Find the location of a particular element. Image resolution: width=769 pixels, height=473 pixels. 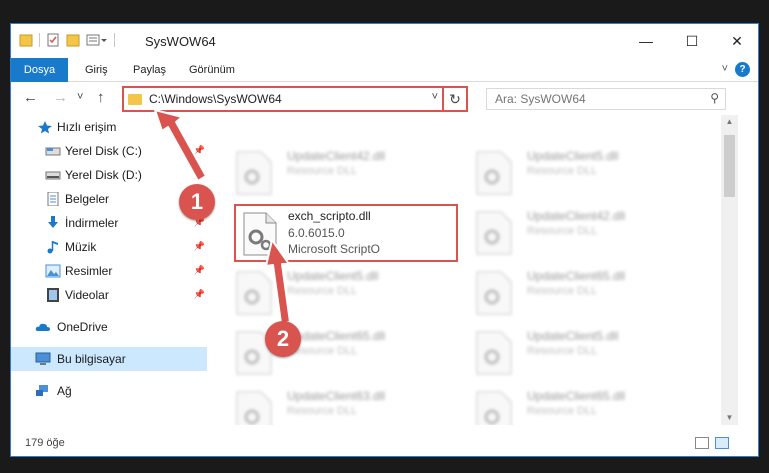

forward-button: → is located at coordinates (60, 97).